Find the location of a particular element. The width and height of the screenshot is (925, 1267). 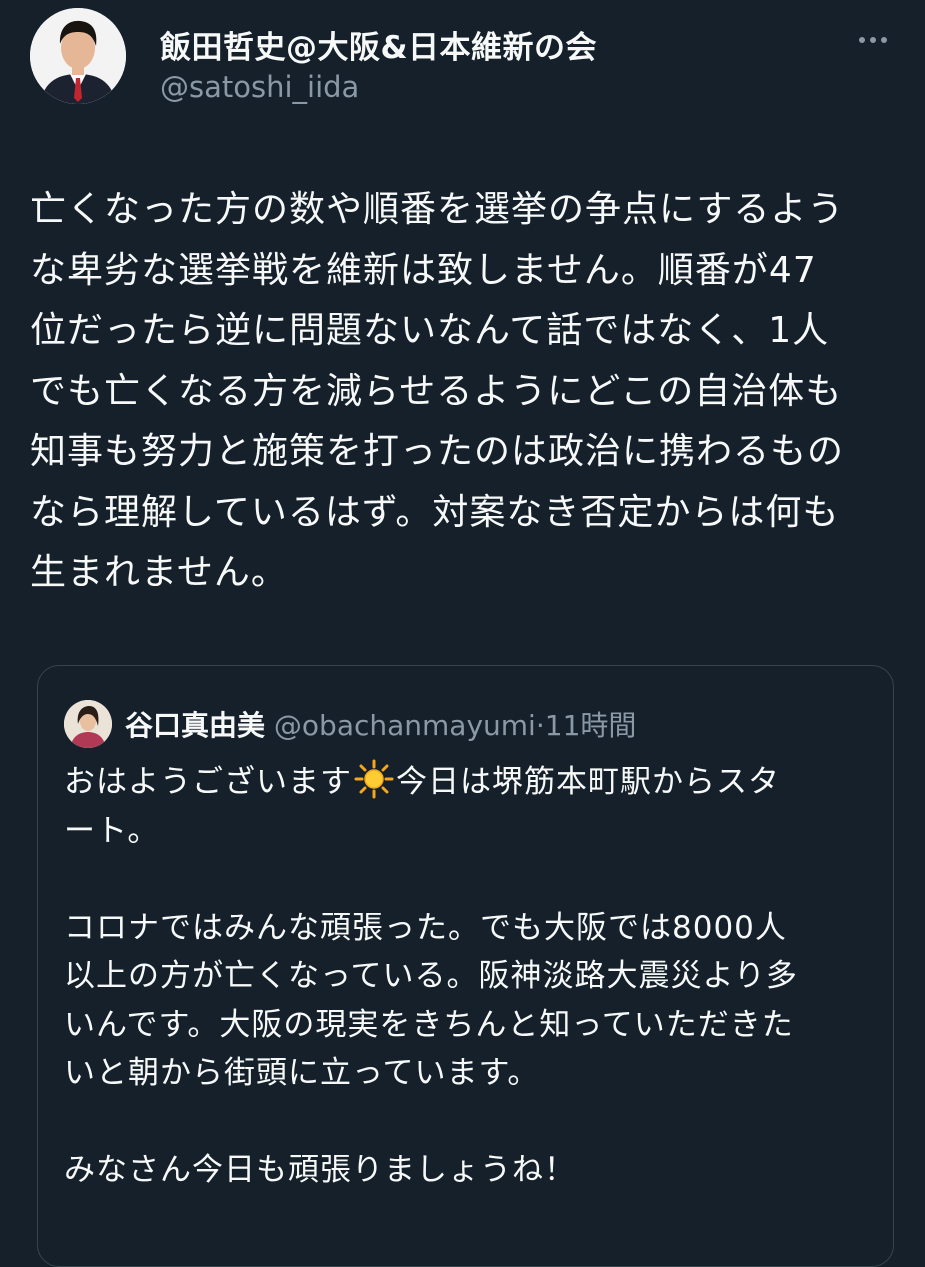

quoted-text-segment: おはようございます is located at coordinates (208, 782).